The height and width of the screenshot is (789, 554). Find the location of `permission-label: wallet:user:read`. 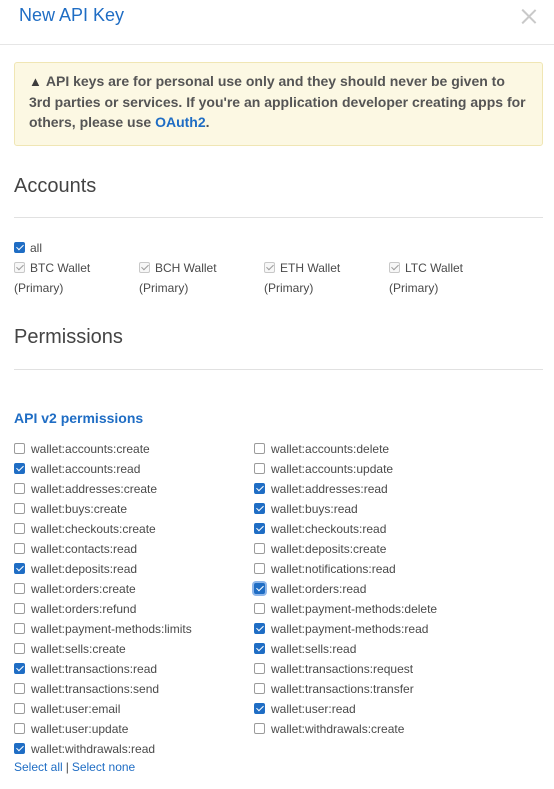

permission-label: wallet:user:read is located at coordinates (313, 709).